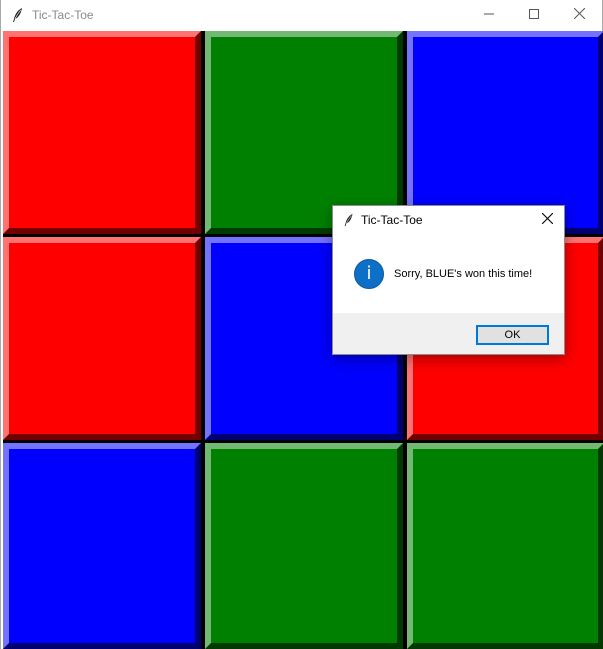 Image resolution: width=603 pixels, height=649 pixels. I want to click on maximize-icon, so click(534, 15).